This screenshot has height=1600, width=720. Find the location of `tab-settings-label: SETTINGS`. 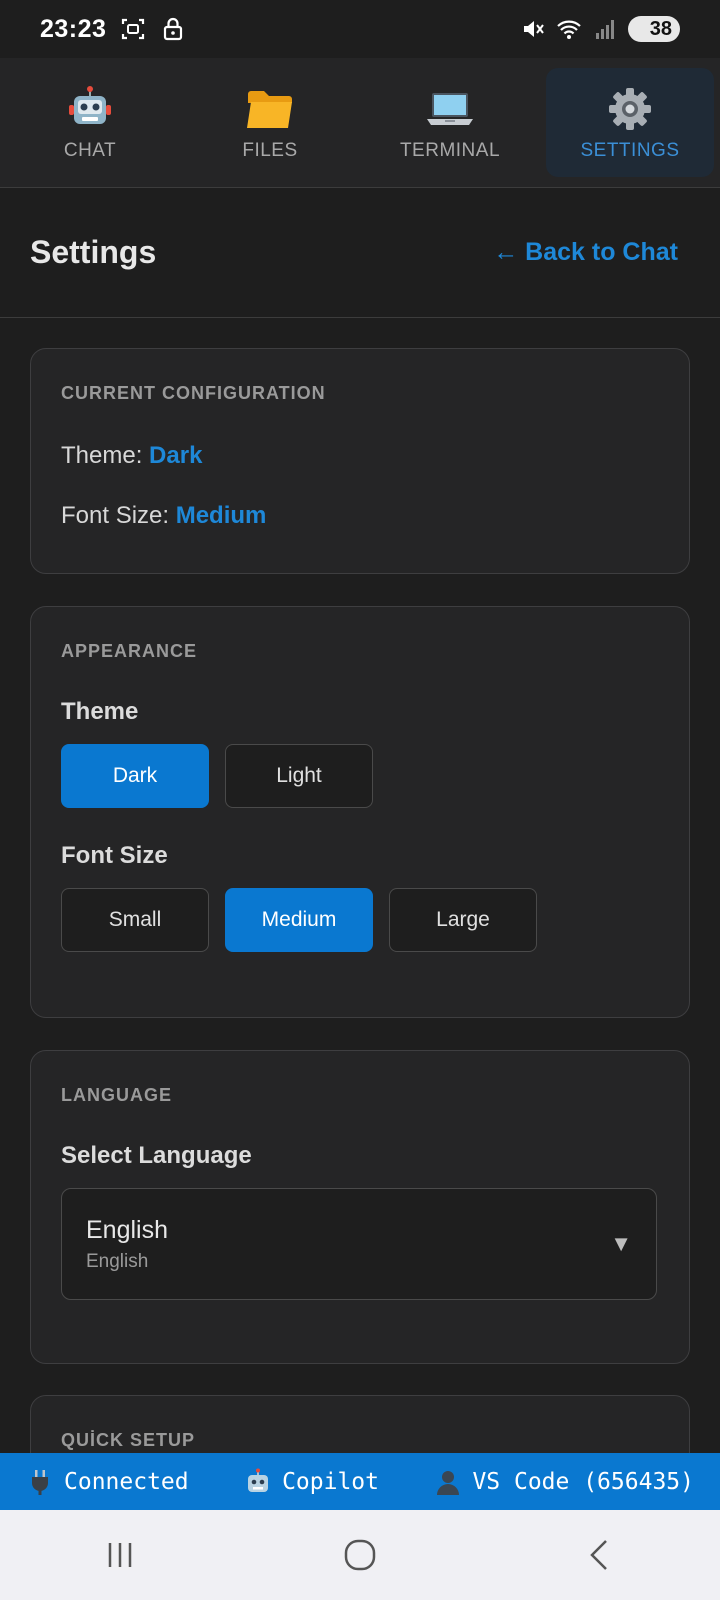

tab-settings-label: SETTINGS is located at coordinates (630, 150).